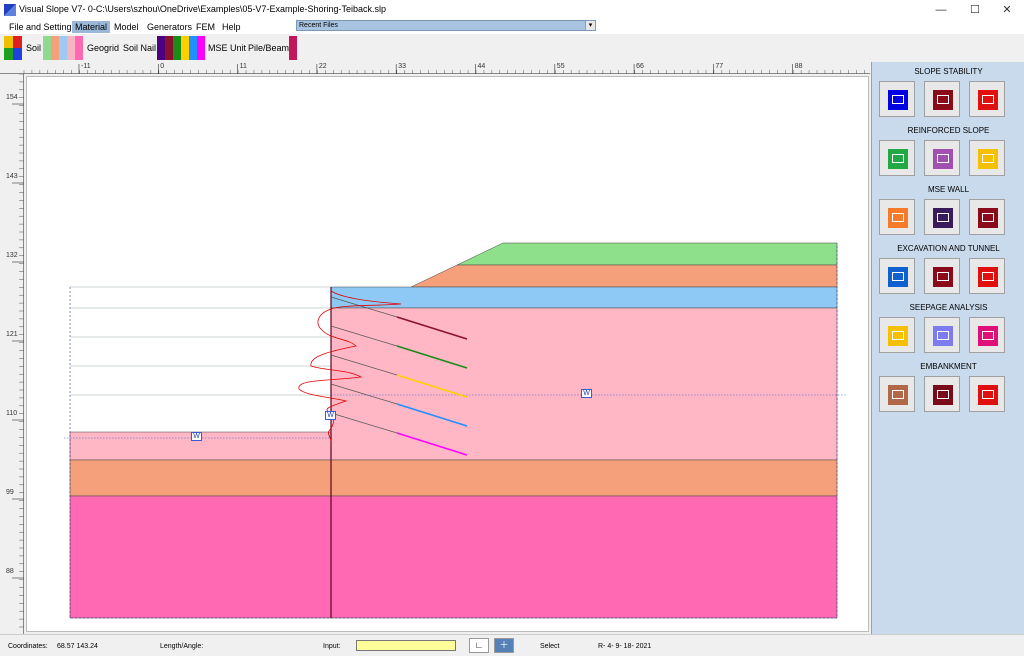 The width and height of the screenshot is (1024, 656). Describe the element at coordinates (406, 645) in the screenshot. I see `input-field` at that location.